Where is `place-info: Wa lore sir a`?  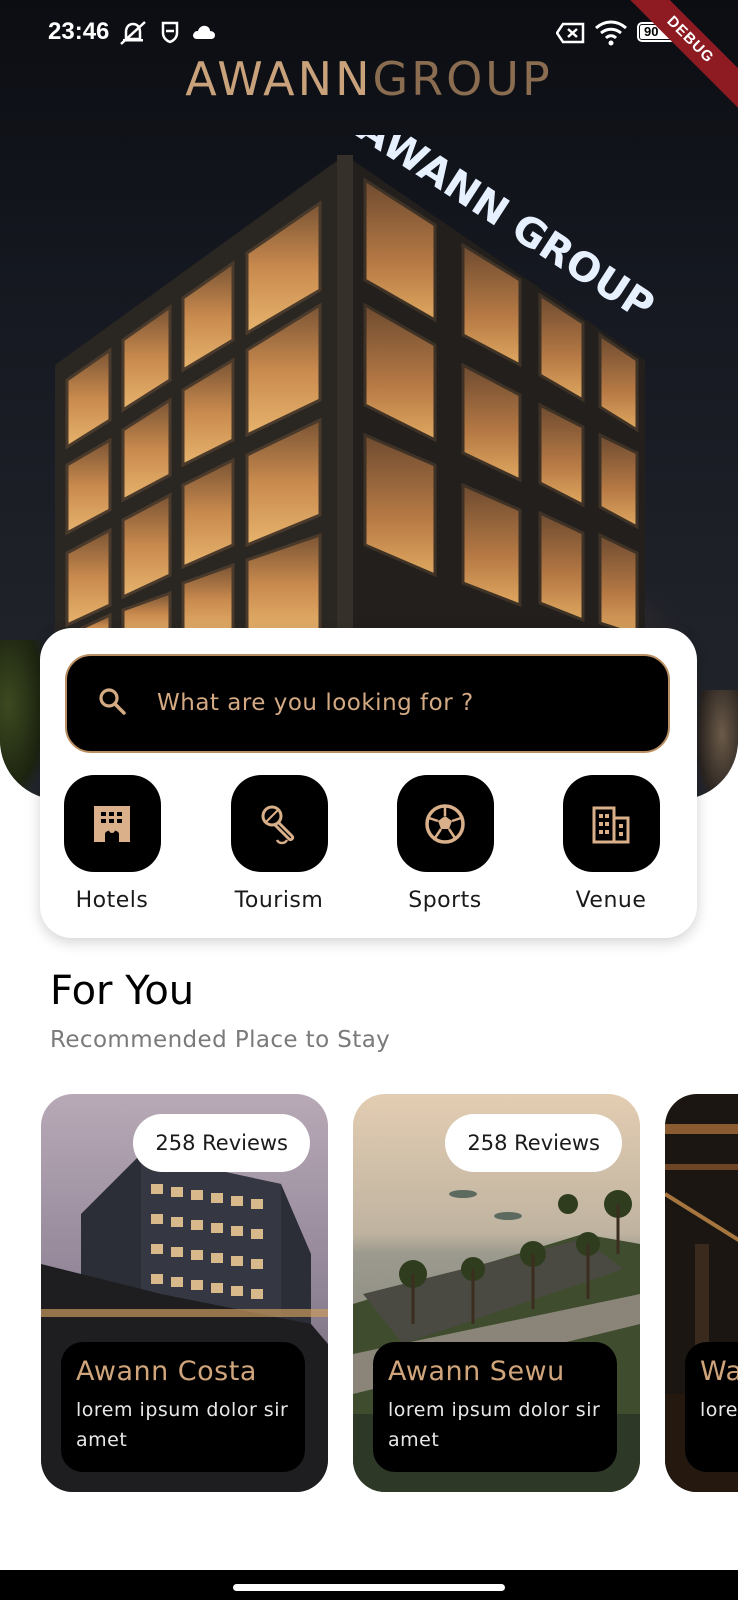 place-info: Wa lore sir a is located at coordinates (711, 1407).